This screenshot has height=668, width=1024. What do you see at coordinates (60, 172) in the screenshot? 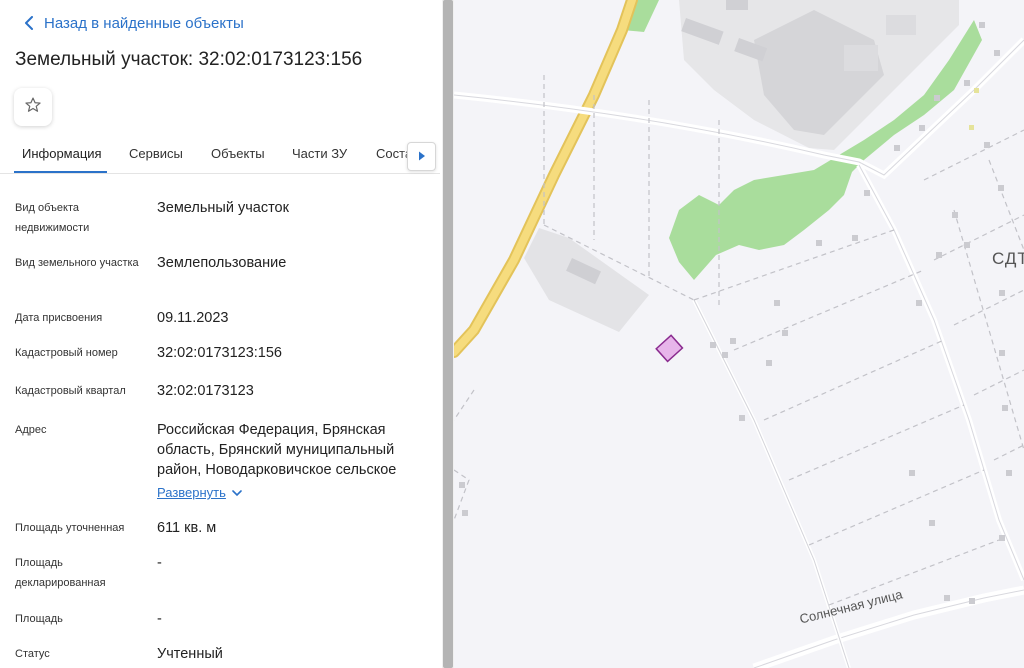
I see `active-tab-indicator` at bounding box center [60, 172].